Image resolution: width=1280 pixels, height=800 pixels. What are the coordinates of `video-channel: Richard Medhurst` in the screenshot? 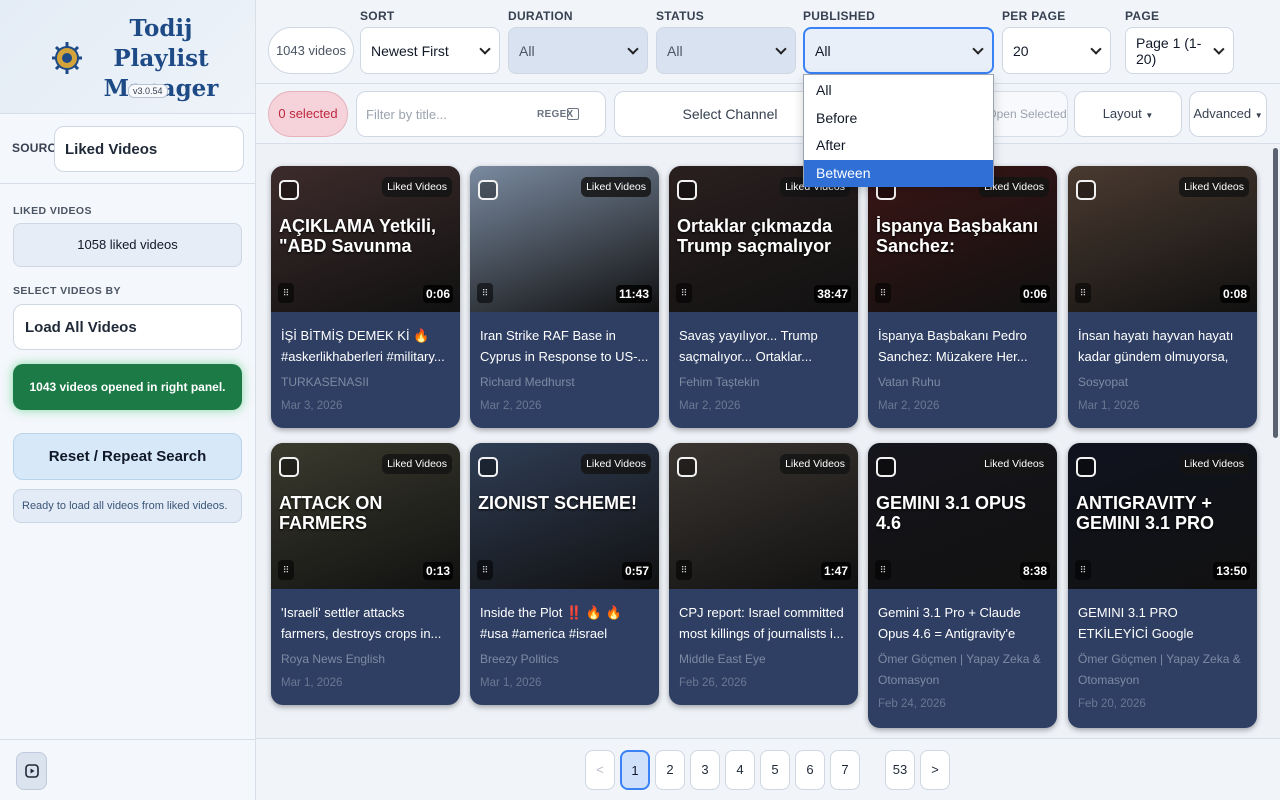 It's located at (564, 382).